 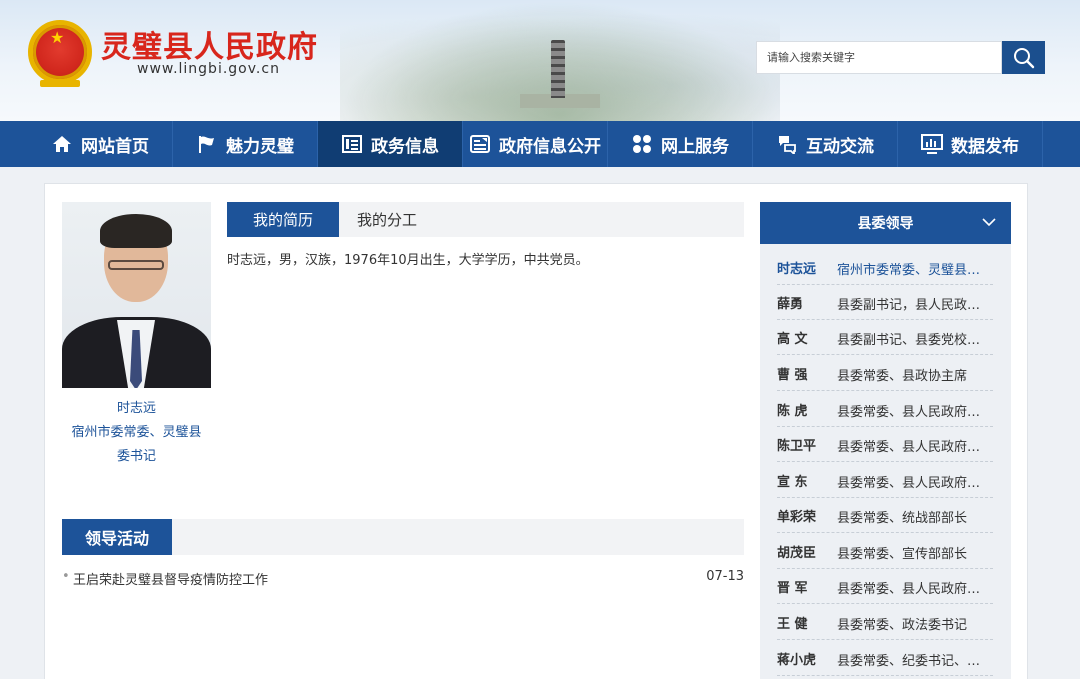 What do you see at coordinates (902, 518) in the screenshot?
I see `leader-item-post: 县委常委、统战部部长` at bounding box center [902, 518].